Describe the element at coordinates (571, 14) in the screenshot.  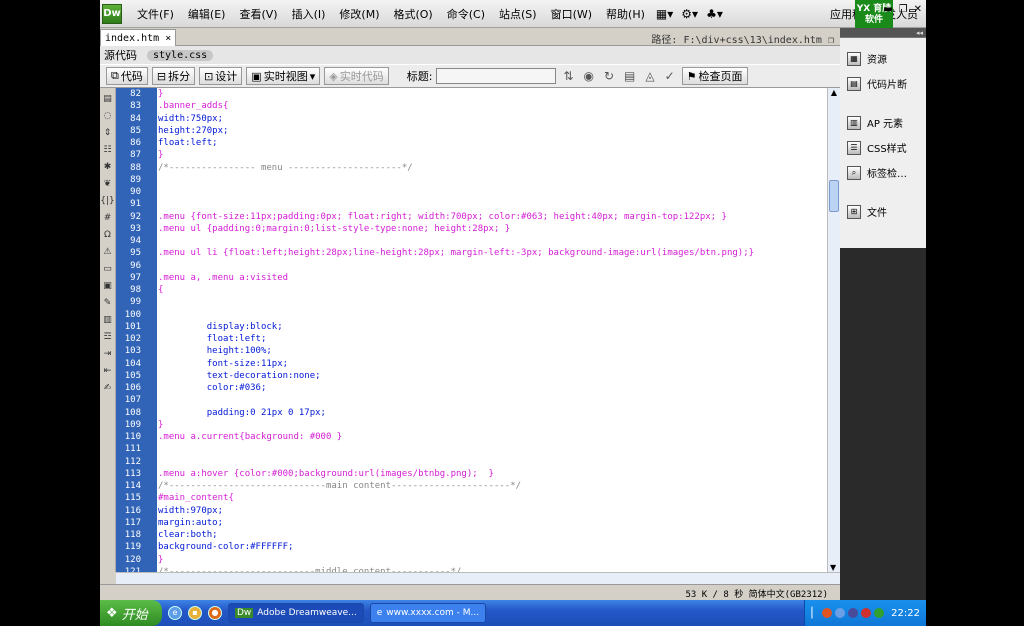
I see `menu-window: 窗口(W)` at that location.